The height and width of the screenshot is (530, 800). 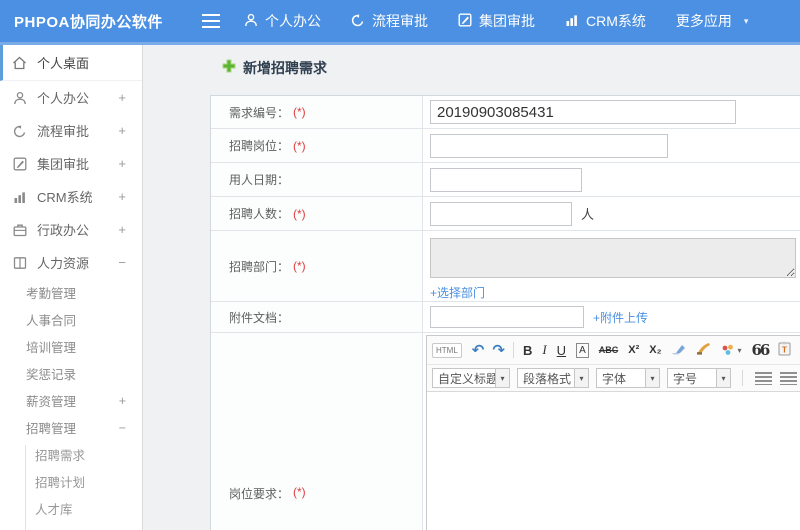 I want to click on blockquote-button: 66, so click(x=760, y=350).